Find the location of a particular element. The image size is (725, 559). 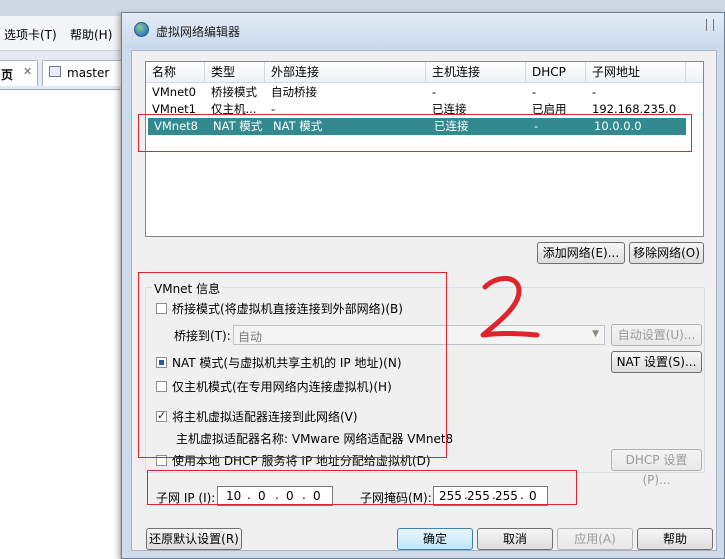

cell-external: 自动桥接 is located at coordinates (294, 92).